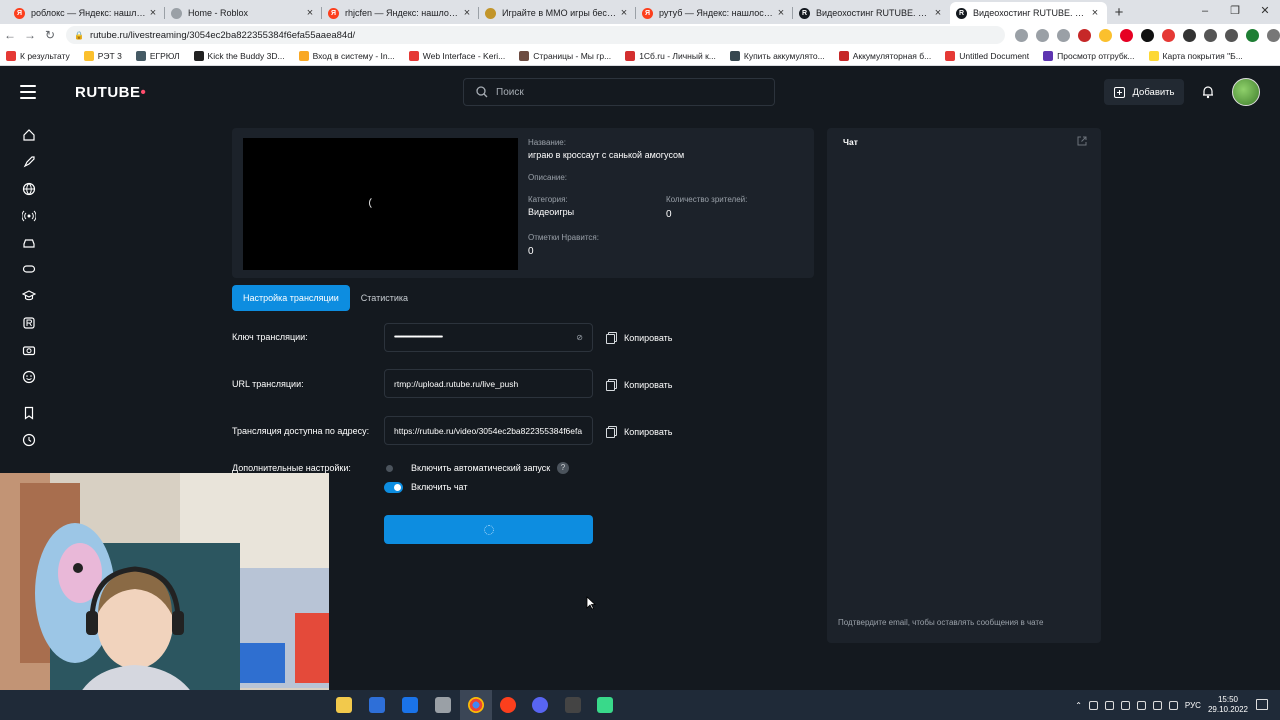 This screenshot has width=1280, height=720. What do you see at coordinates (1231, 35) in the screenshot?
I see `sidepanel-icon` at bounding box center [1231, 35].